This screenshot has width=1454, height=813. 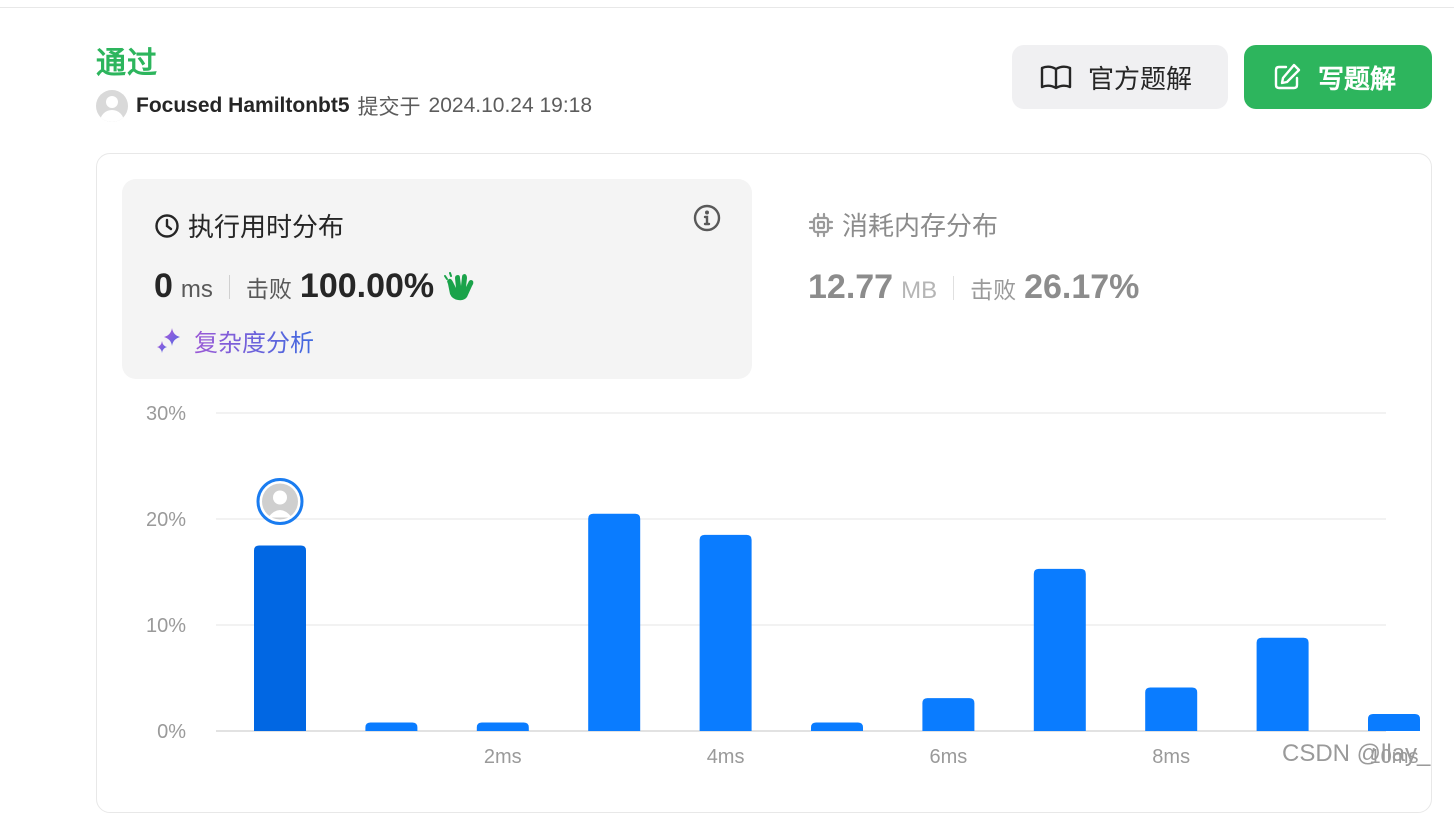 What do you see at coordinates (167, 225) in the screenshot?
I see `clock-icon` at bounding box center [167, 225].